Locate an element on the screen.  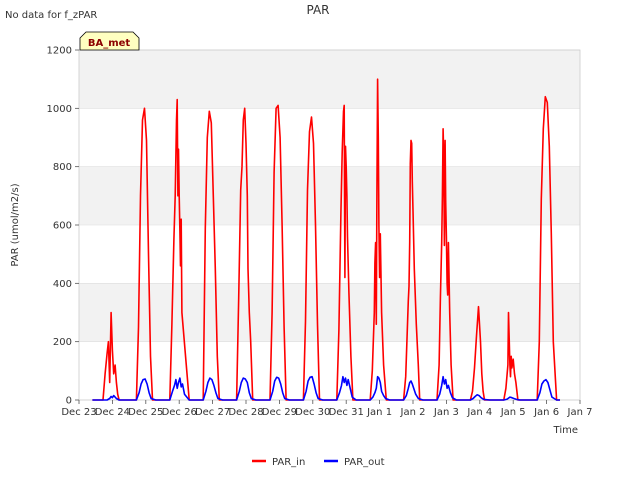
x-tick-label: Jan 4 is located at coordinates (479, 412).